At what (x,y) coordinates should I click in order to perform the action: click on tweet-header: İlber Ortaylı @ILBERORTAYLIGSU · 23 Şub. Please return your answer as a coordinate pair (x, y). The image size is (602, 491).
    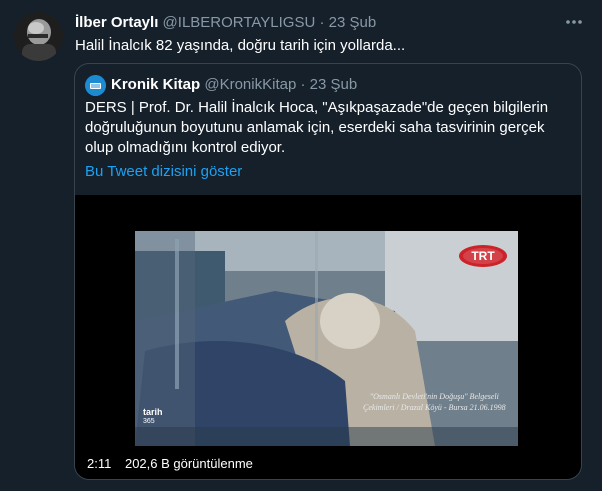
    Looking at the image, I should click on (225, 23).